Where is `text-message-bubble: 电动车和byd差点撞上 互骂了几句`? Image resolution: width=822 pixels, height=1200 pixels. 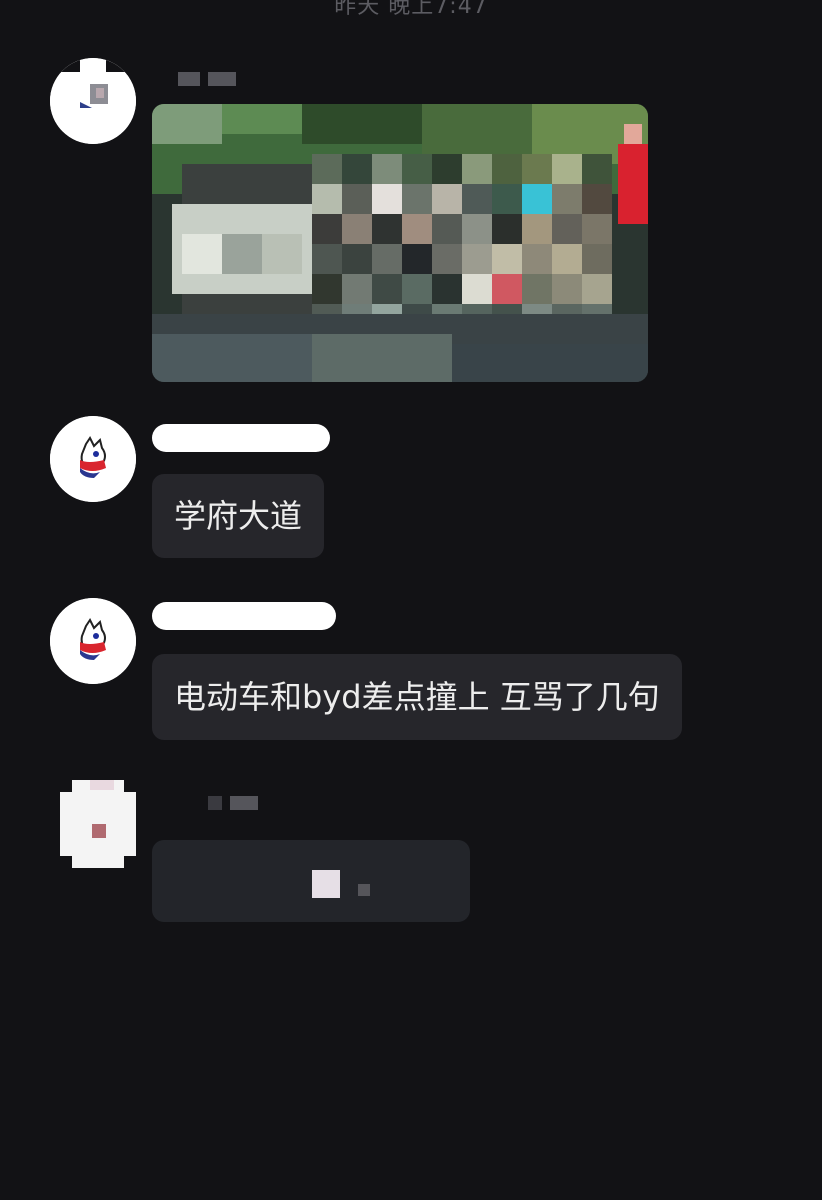
text-message-bubble: 电动车和byd差点撞上 互骂了几句 is located at coordinates (417, 697).